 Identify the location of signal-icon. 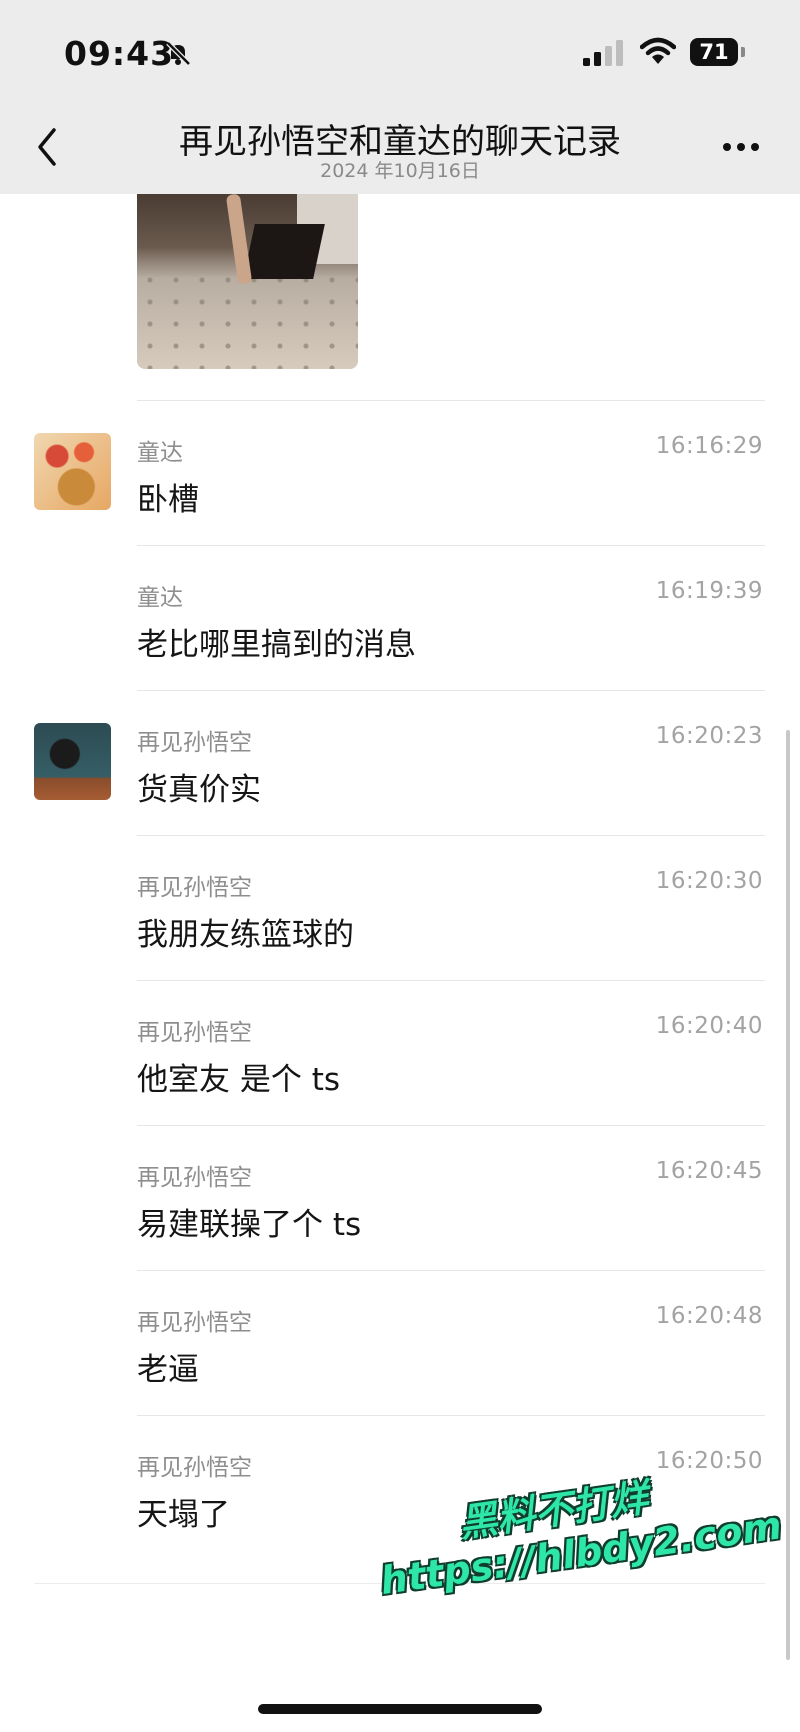
(603, 53).